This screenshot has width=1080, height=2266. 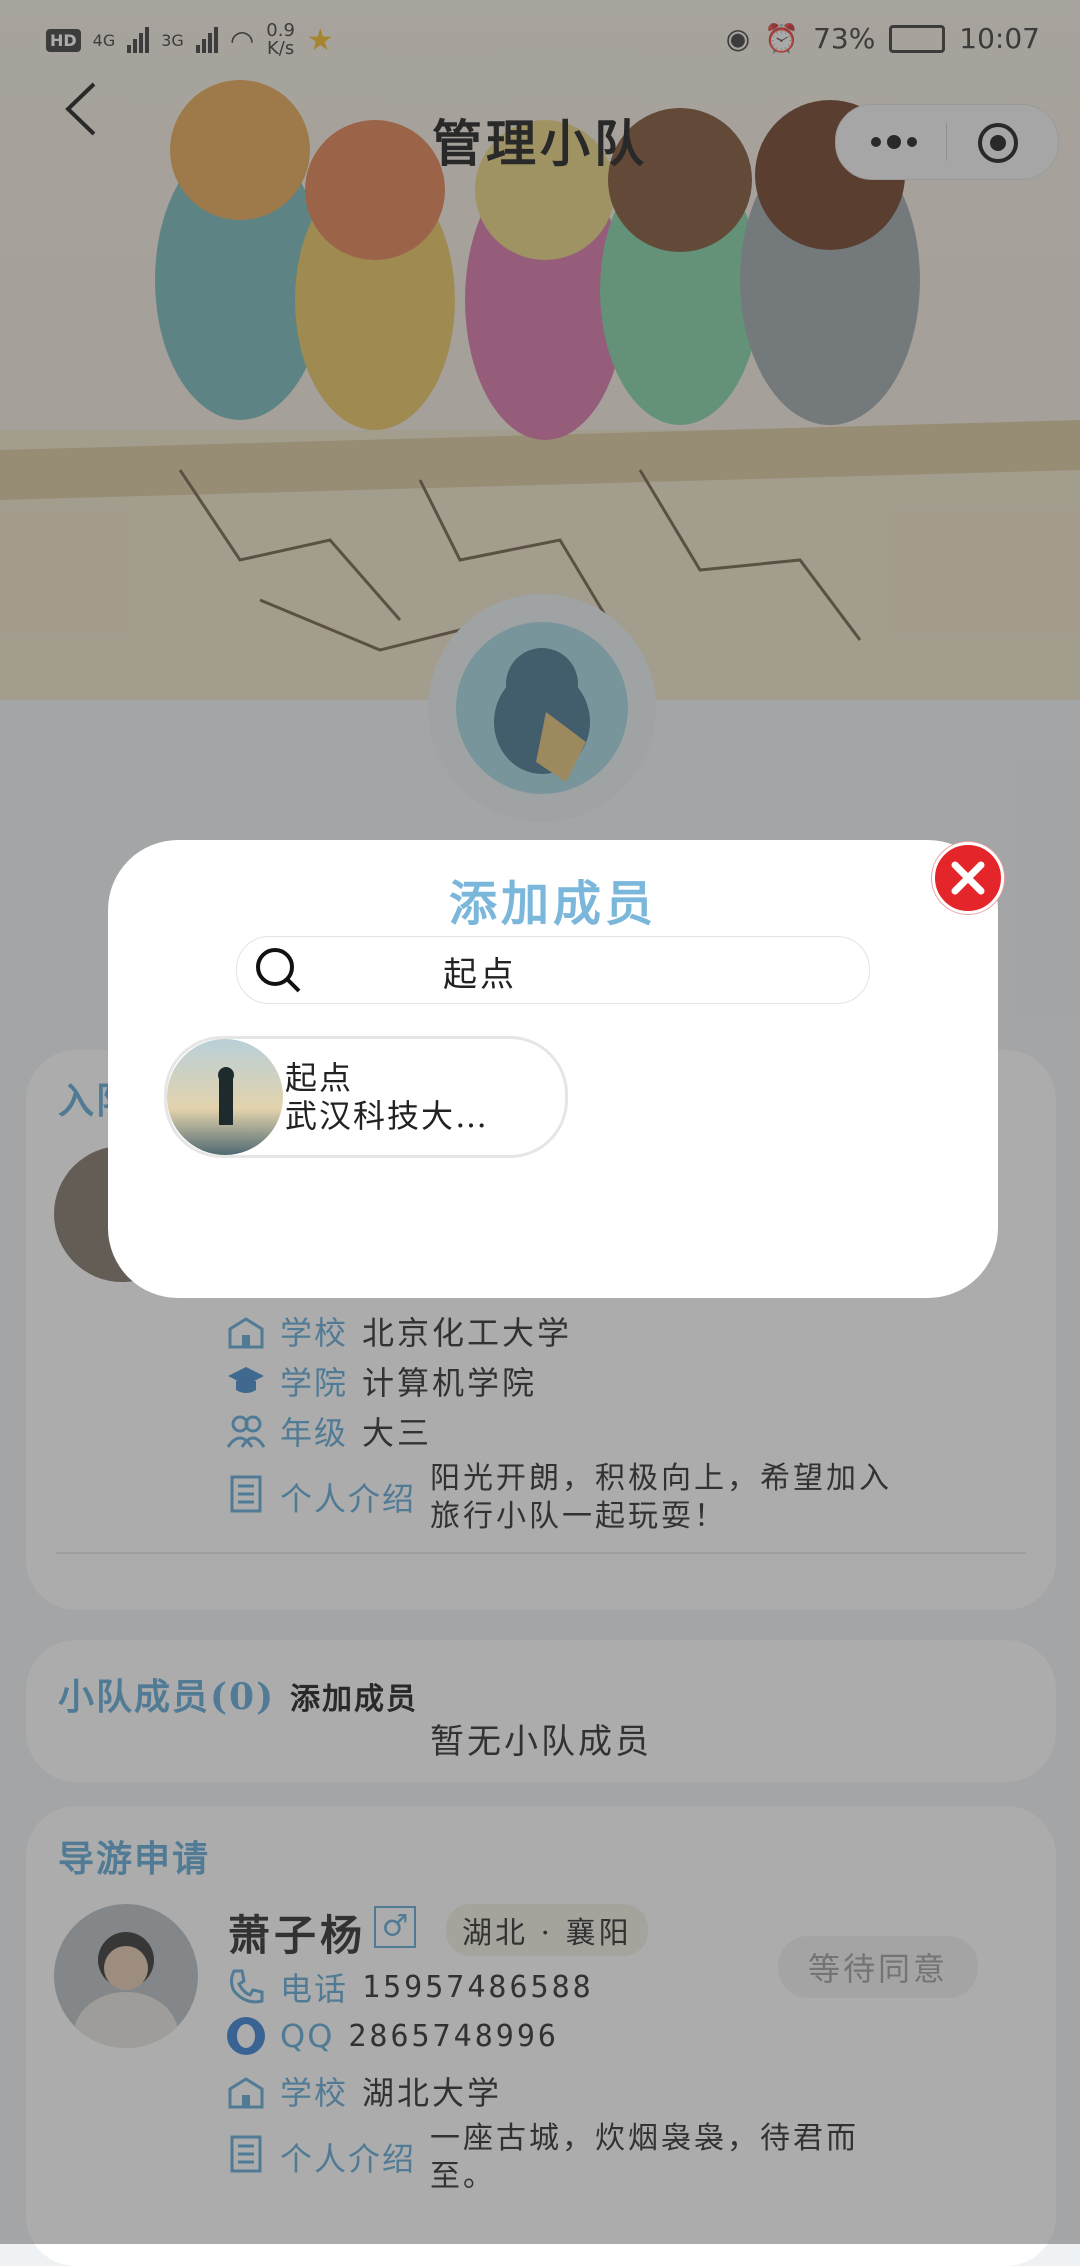 What do you see at coordinates (480, 975) in the screenshot?
I see `search-value: 起点` at bounding box center [480, 975].